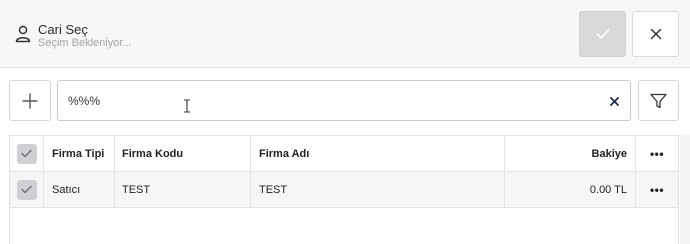 The image size is (690, 244). I want to click on row-select-cell, so click(27, 189).